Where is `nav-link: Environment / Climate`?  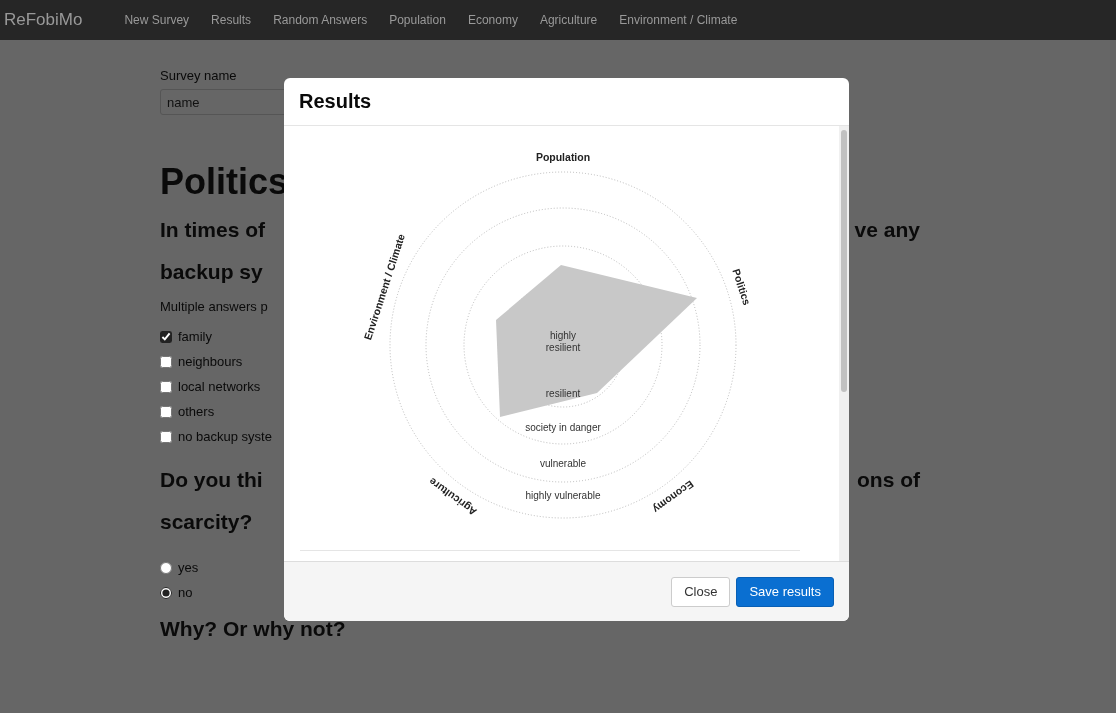 nav-link: Environment / Climate is located at coordinates (678, 20).